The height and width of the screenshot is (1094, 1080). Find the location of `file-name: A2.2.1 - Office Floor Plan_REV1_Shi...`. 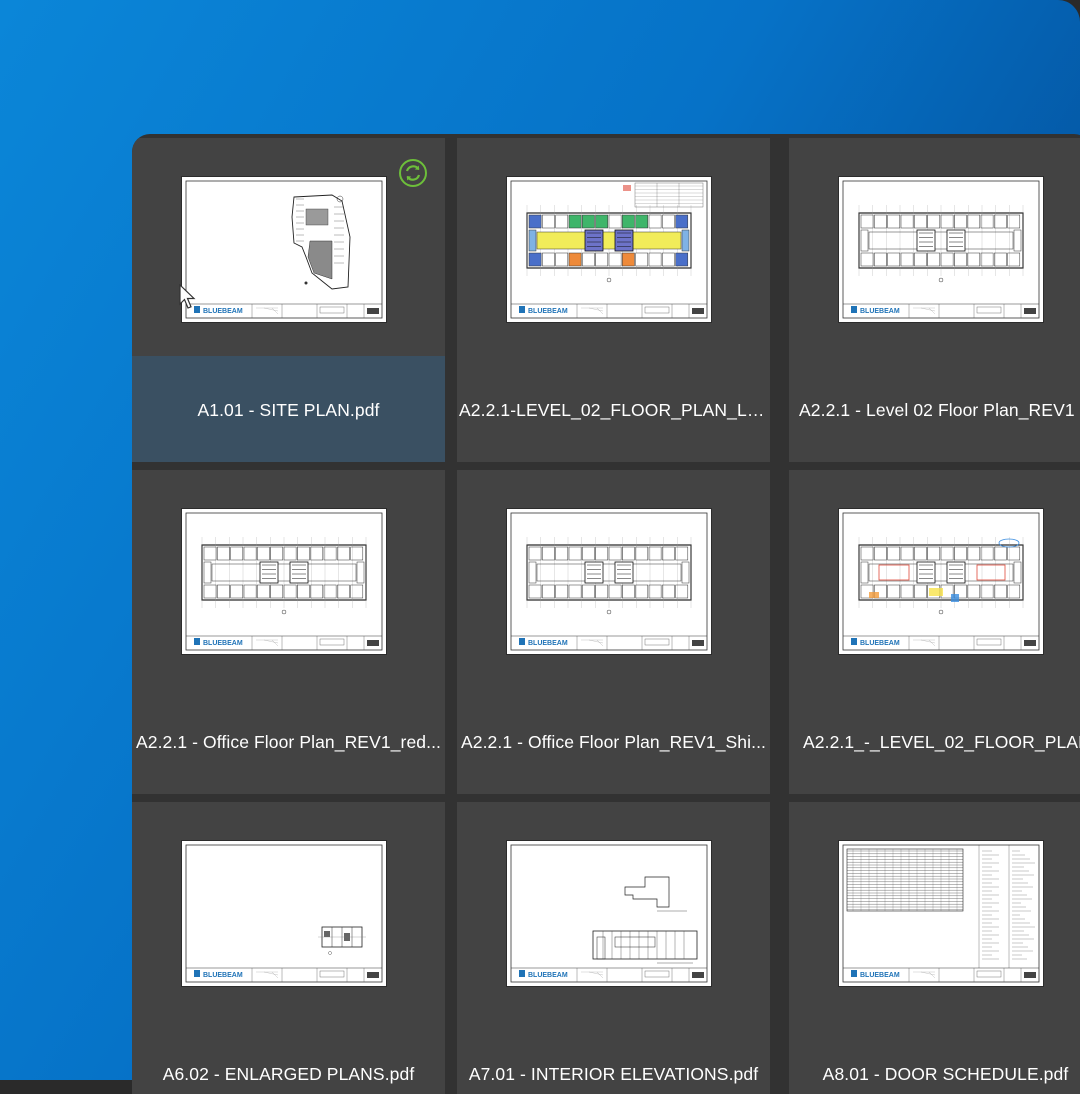

file-name: A2.2.1 - Office Floor Plan_REV1_Shi... is located at coordinates (613, 742).